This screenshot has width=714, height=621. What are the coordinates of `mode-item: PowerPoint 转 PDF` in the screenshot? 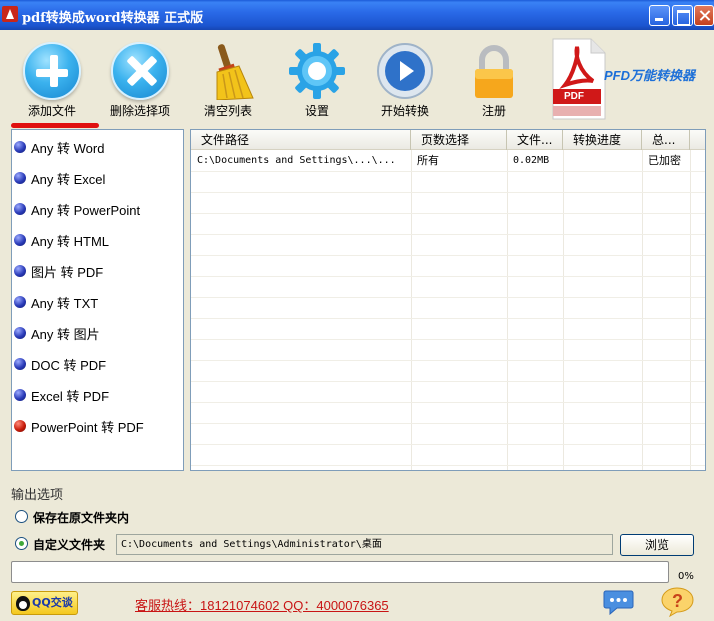 It's located at (79, 426).